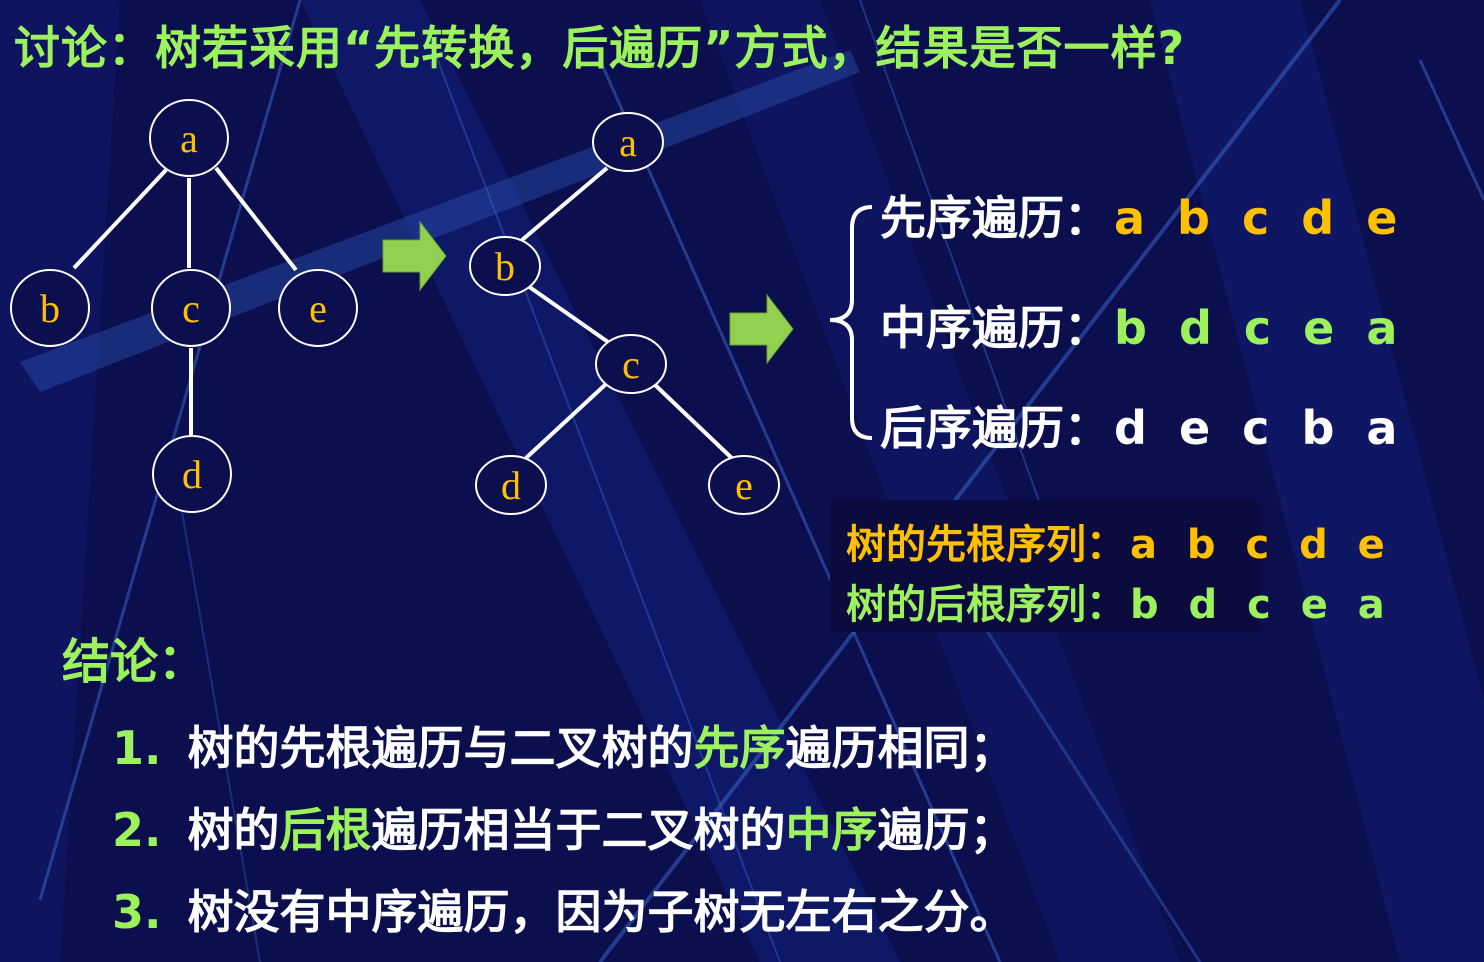 The height and width of the screenshot is (962, 1484). I want to click on tree-node-b: b, so click(50, 308).